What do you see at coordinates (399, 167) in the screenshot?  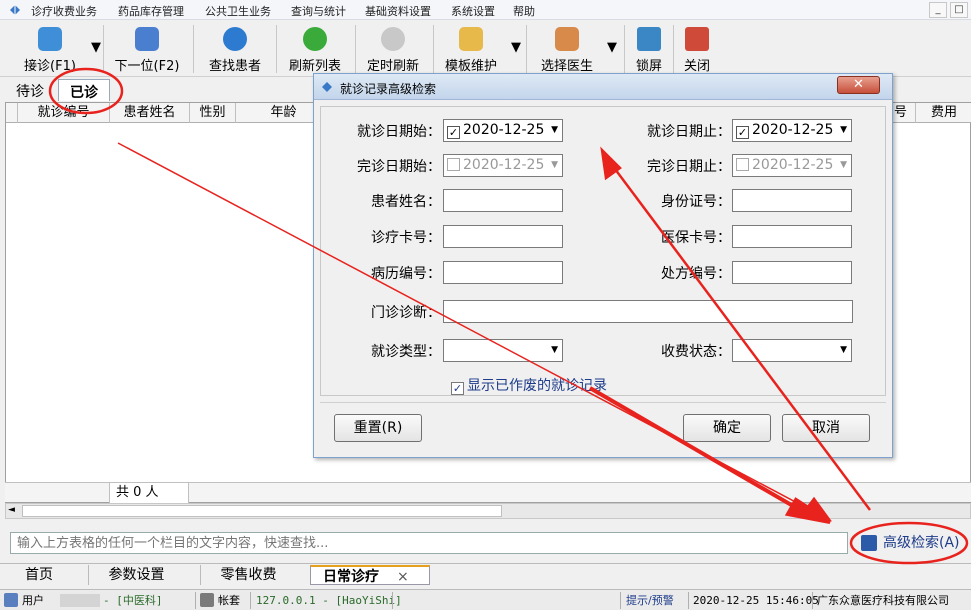 I see `done-start-label: 完诊日期始：` at bounding box center [399, 167].